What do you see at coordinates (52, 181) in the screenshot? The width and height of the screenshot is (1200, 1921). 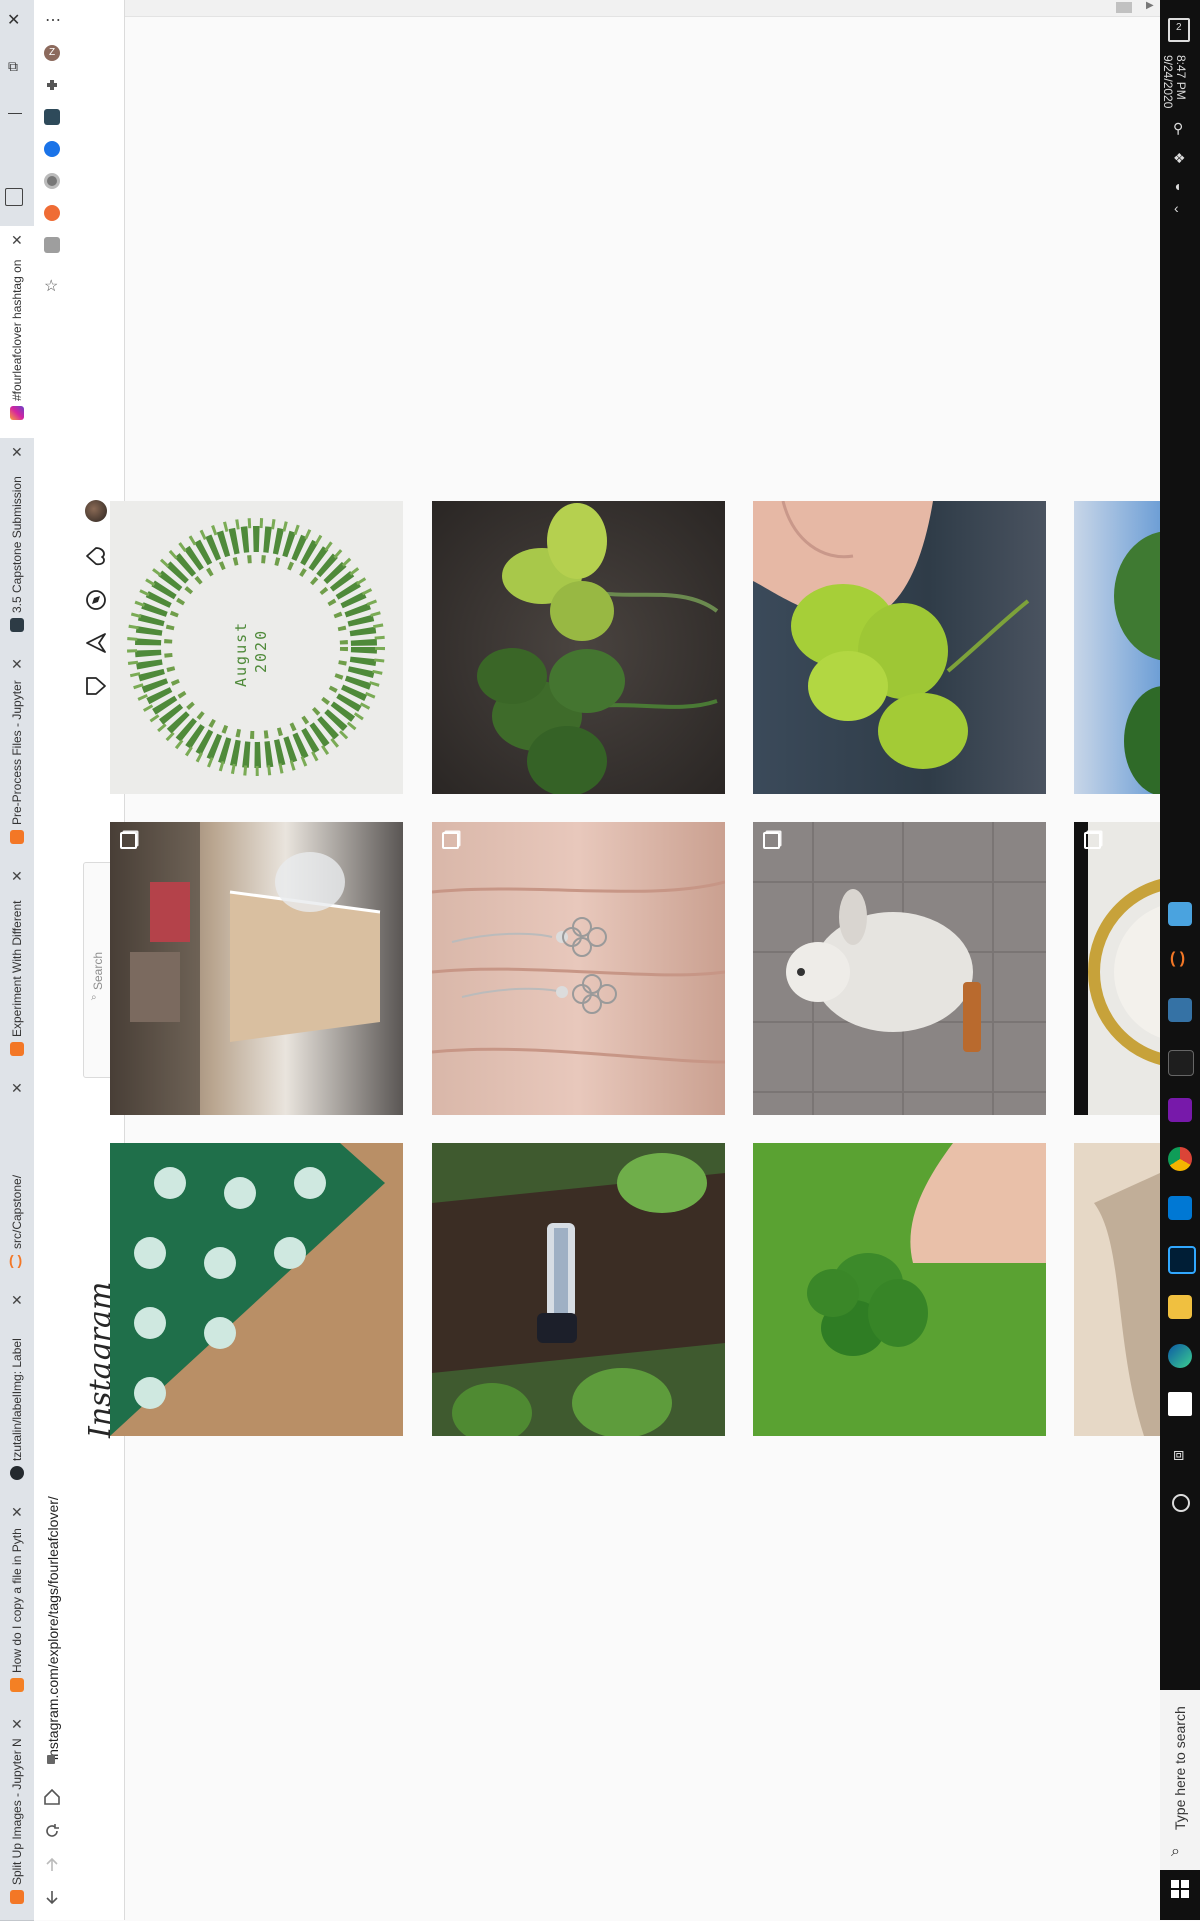 I see `extension-ring-icon` at bounding box center [52, 181].